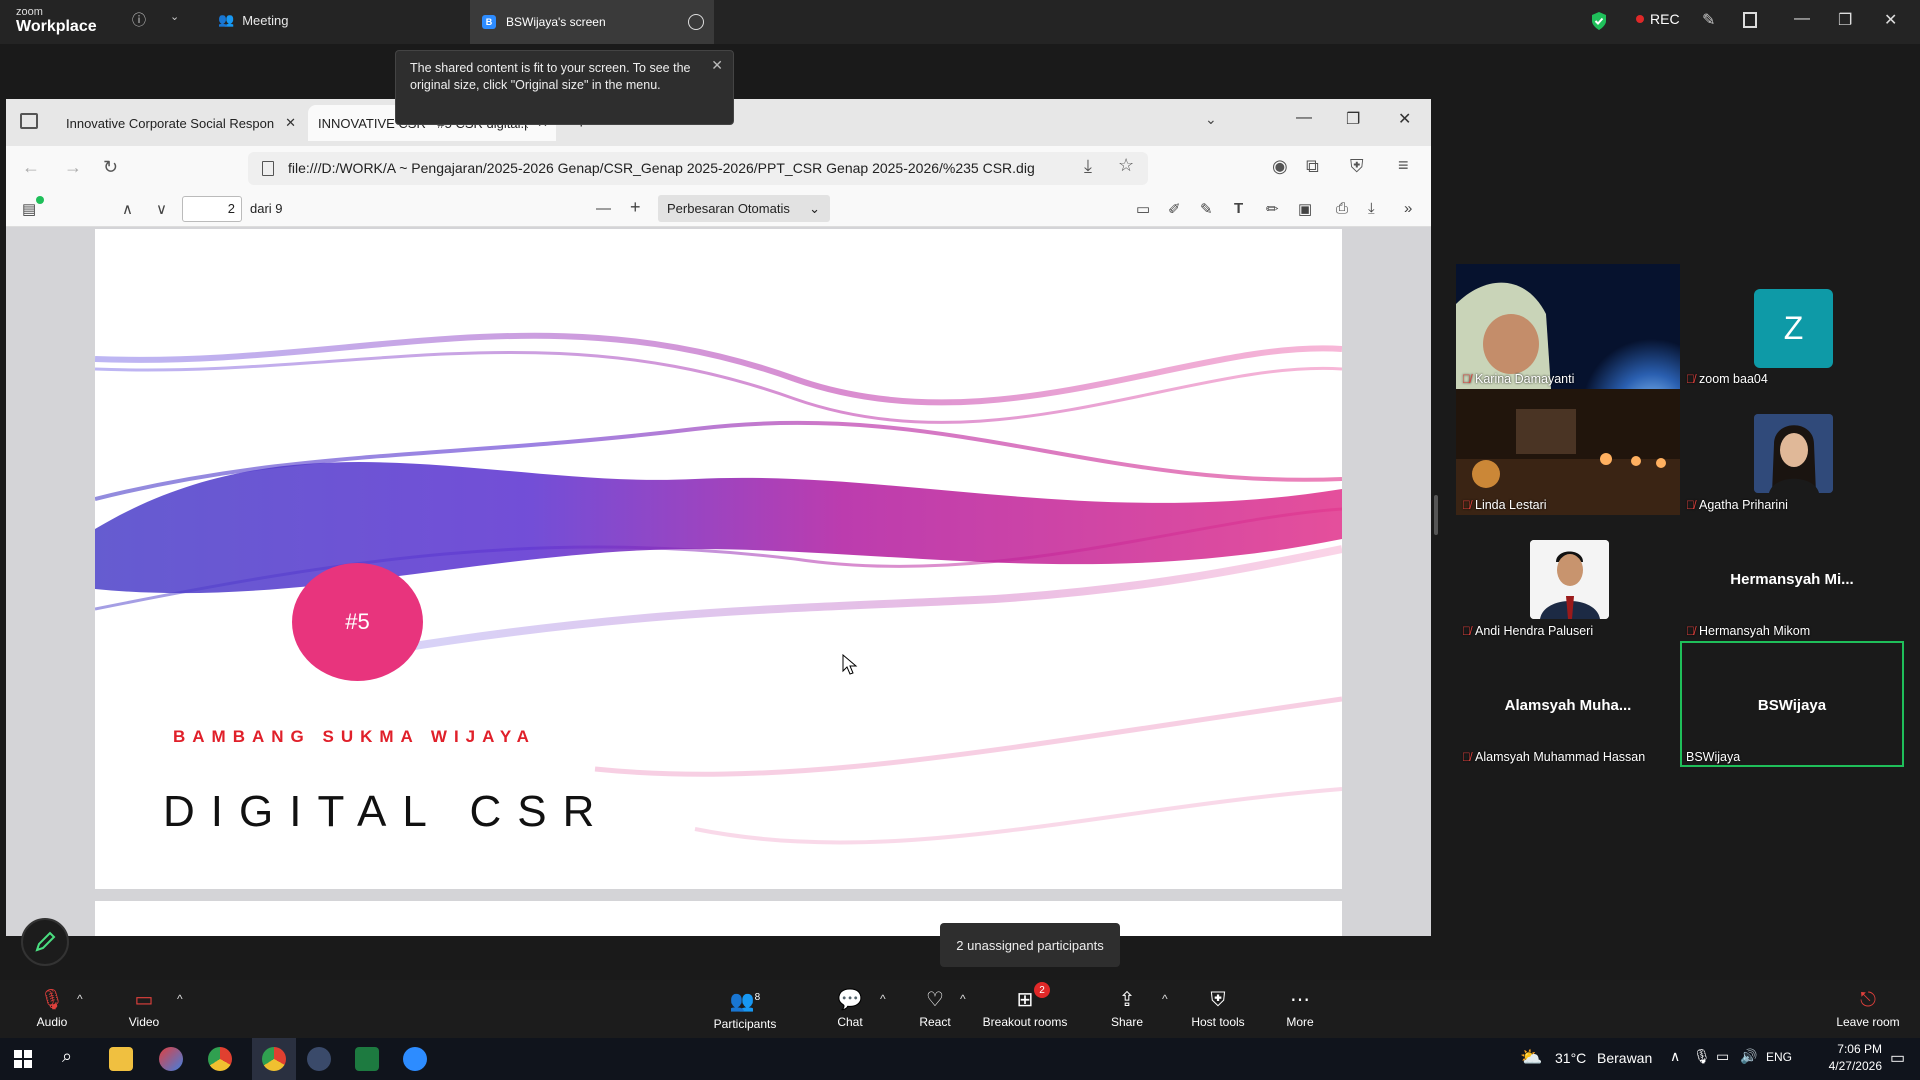  What do you see at coordinates (1218, 1009) in the screenshot?
I see `host-tools-button: ⛨ Host tools` at bounding box center [1218, 1009].